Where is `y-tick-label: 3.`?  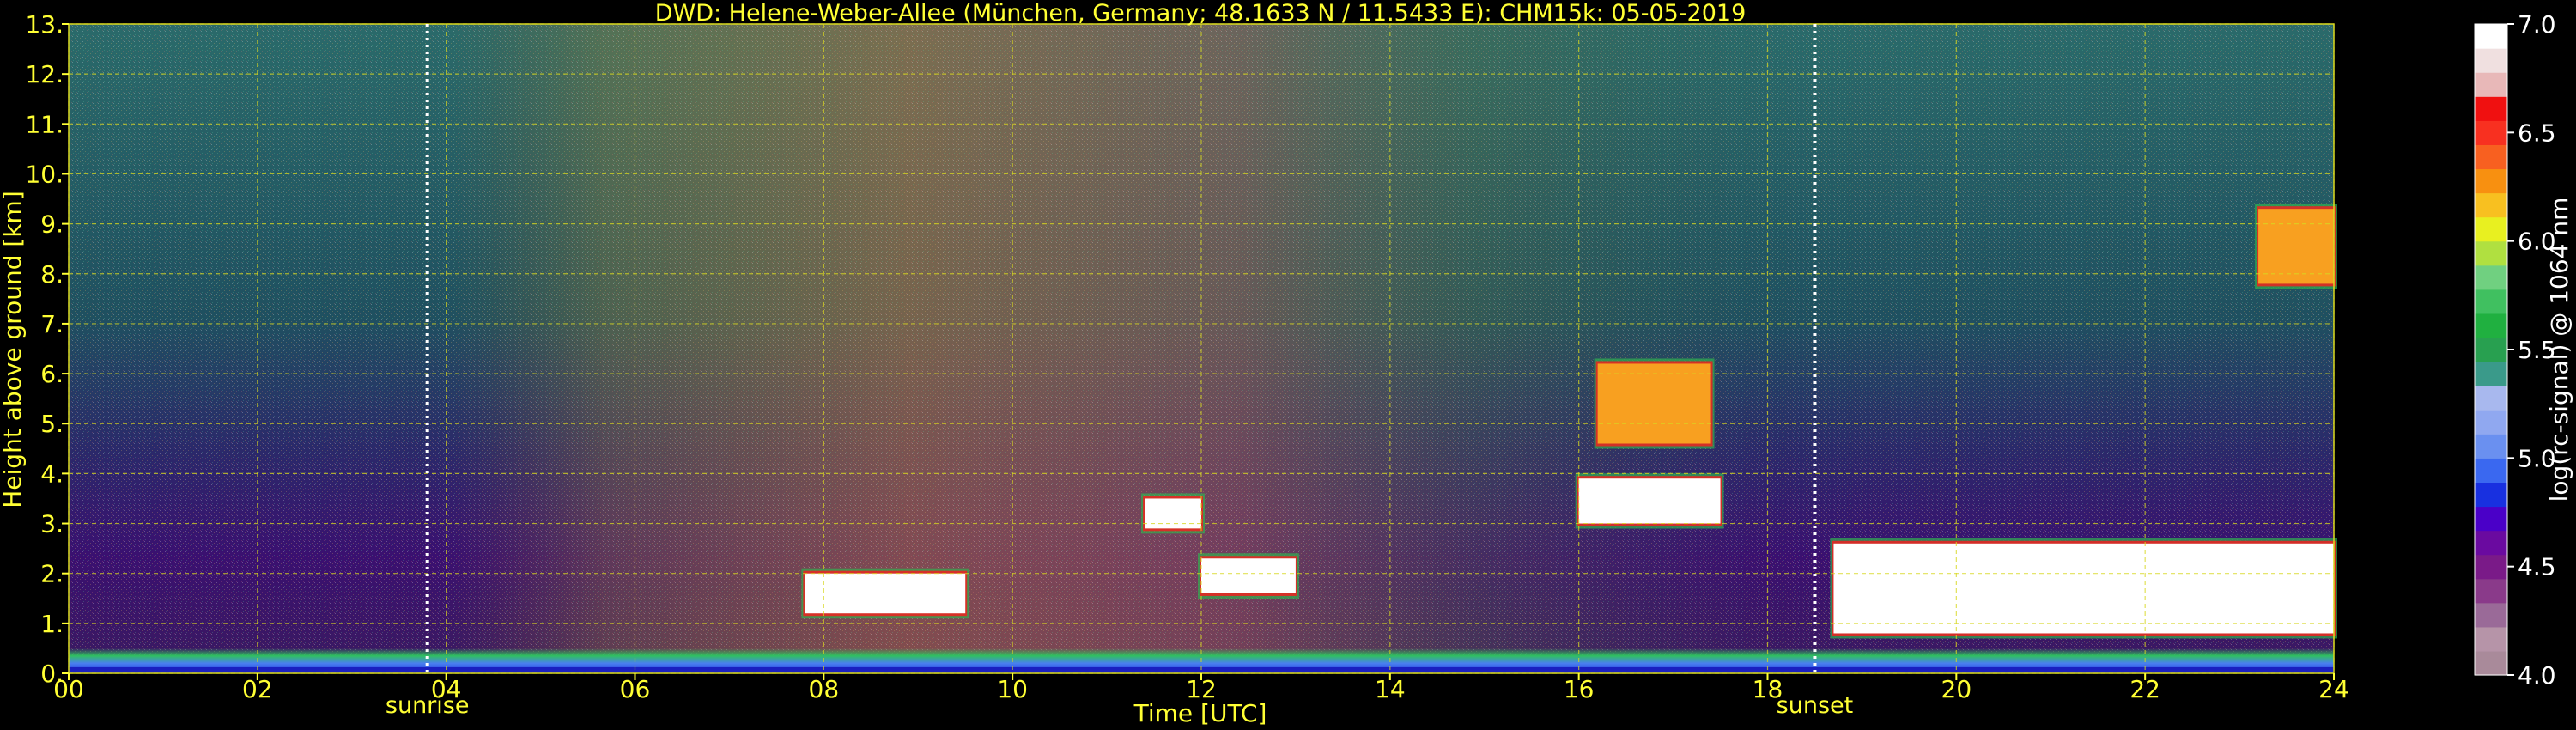
y-tick-label: 3. is located at coordinates (52, 524).